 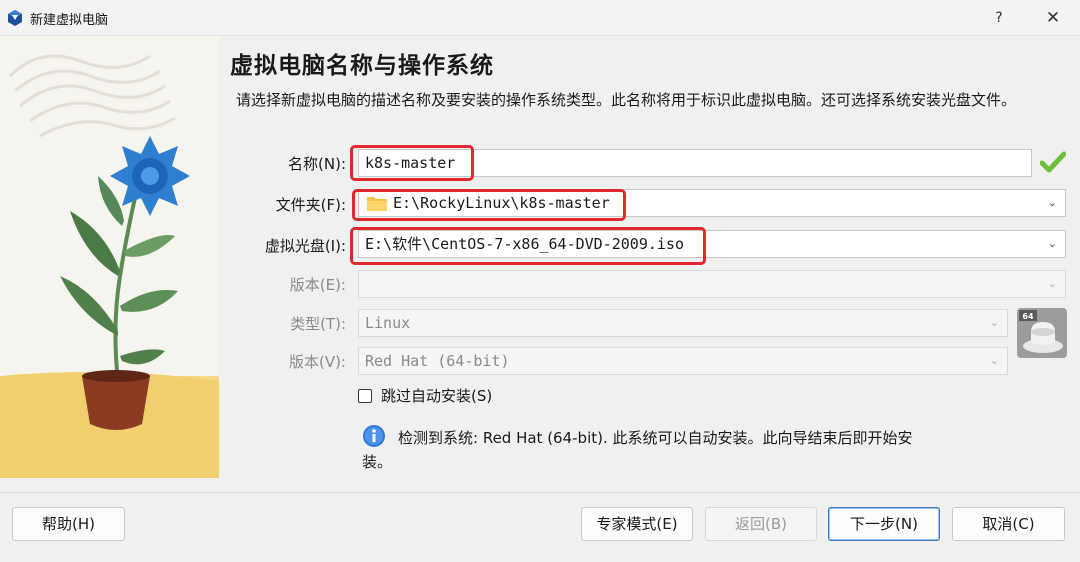 I want to click on iso-value: E:\软件\CentOS-7-x86_64-DVD-2009.iso, so click(x=524, y=244).